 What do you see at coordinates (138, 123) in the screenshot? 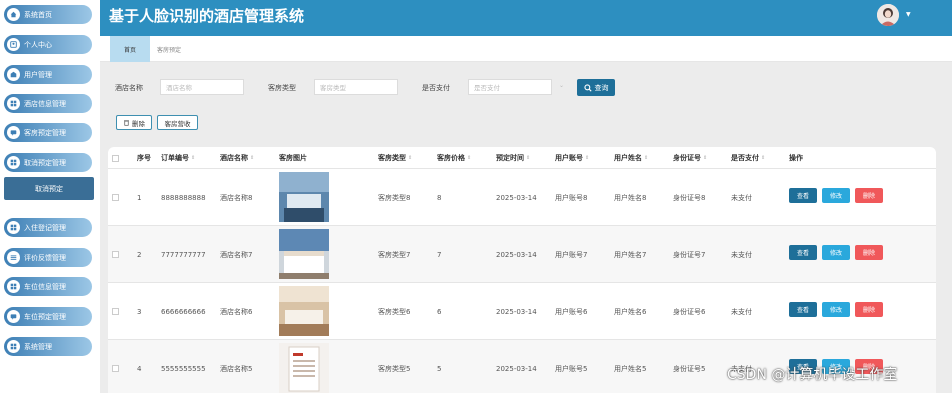
I see `bulk-delete-label: 删除` at bounding box center [138, 123].